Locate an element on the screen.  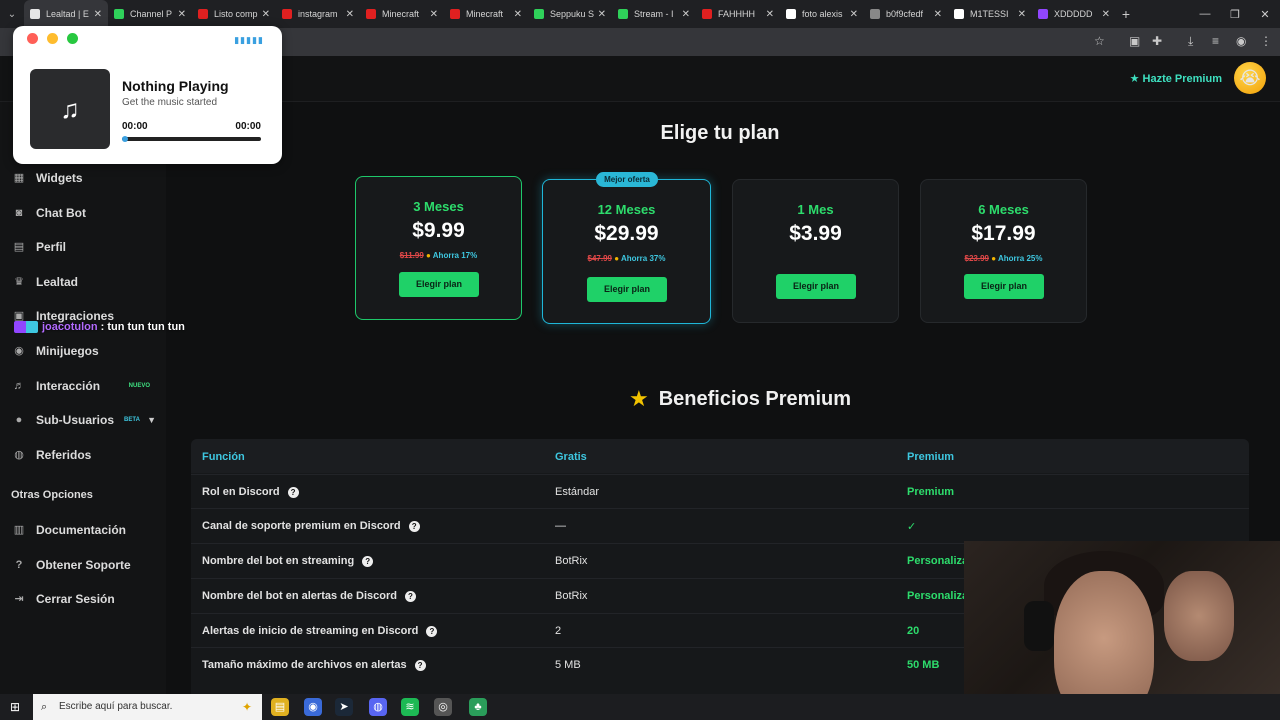
chrome-icon: ◉ is located at coordinates (313, 707).